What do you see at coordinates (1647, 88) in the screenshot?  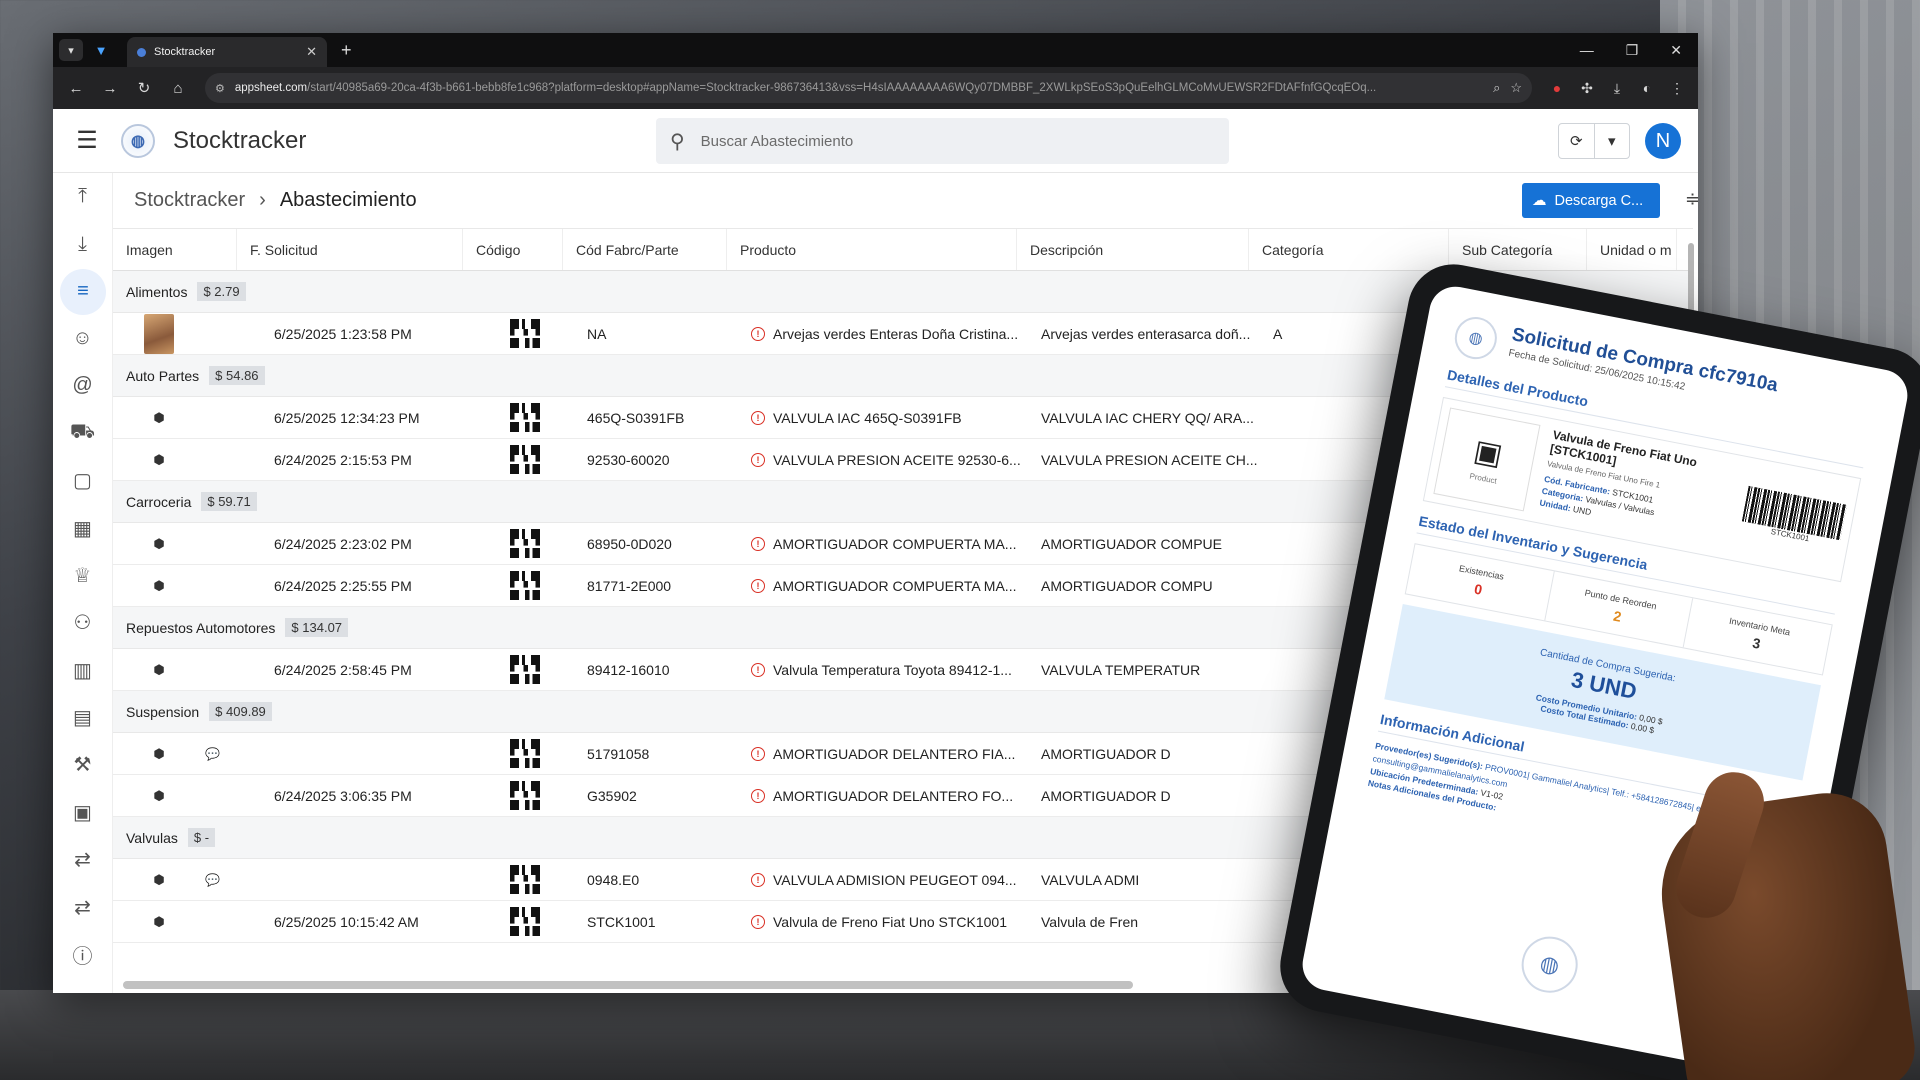 I see `profile-icon: ◐` at bounding box center [1647, 88].